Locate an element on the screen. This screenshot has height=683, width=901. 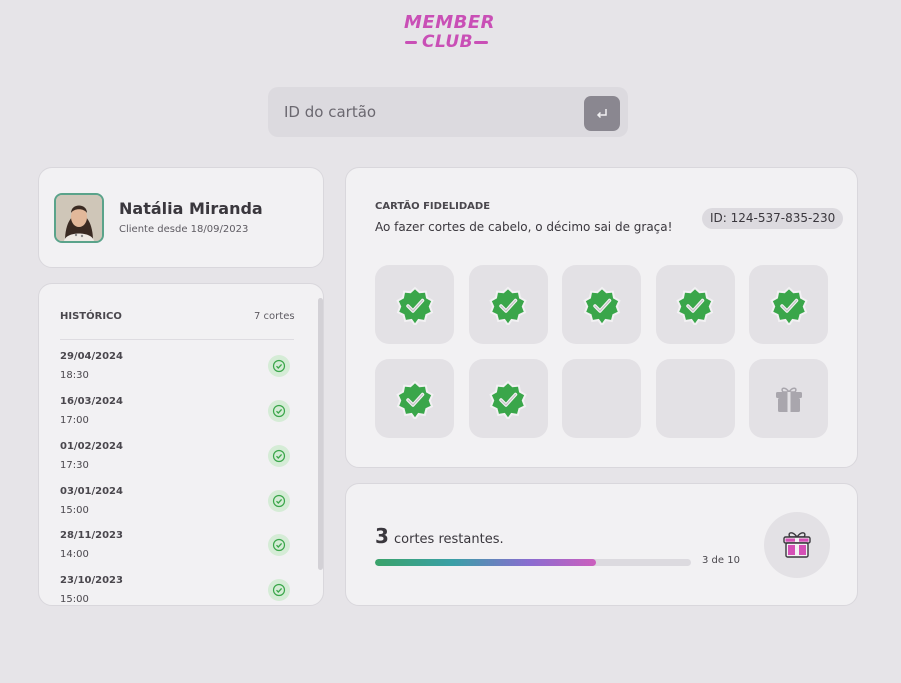
history-divider is located at coordinates (177, 339).